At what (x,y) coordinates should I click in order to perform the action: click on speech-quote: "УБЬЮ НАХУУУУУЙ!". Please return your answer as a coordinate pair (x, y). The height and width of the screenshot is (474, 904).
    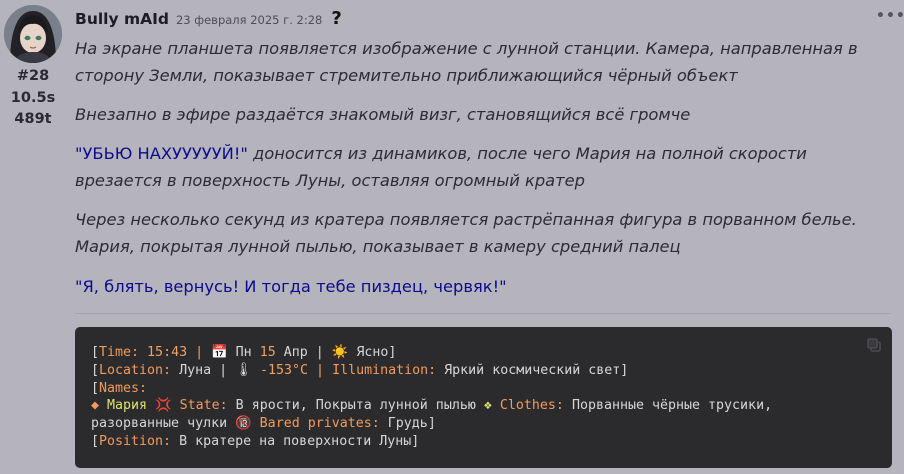
    Looking at the image, I should click on (161, 153).